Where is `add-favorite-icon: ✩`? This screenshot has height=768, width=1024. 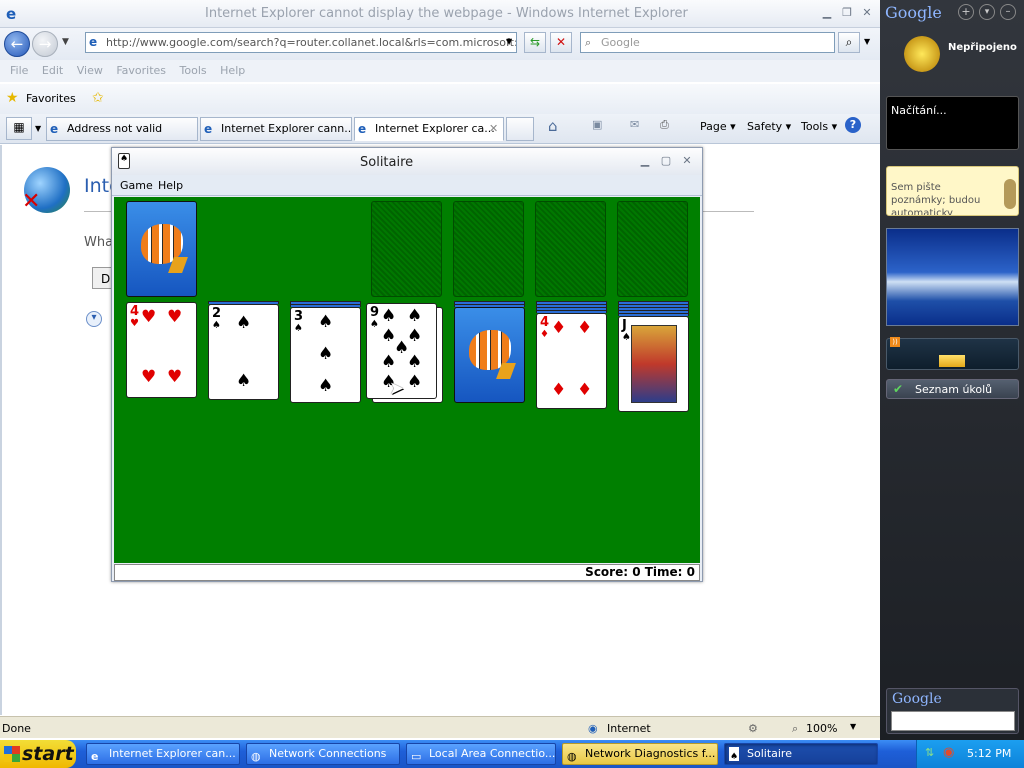 add-favorite-icon: ✩ is located at coordinates (98, 98).